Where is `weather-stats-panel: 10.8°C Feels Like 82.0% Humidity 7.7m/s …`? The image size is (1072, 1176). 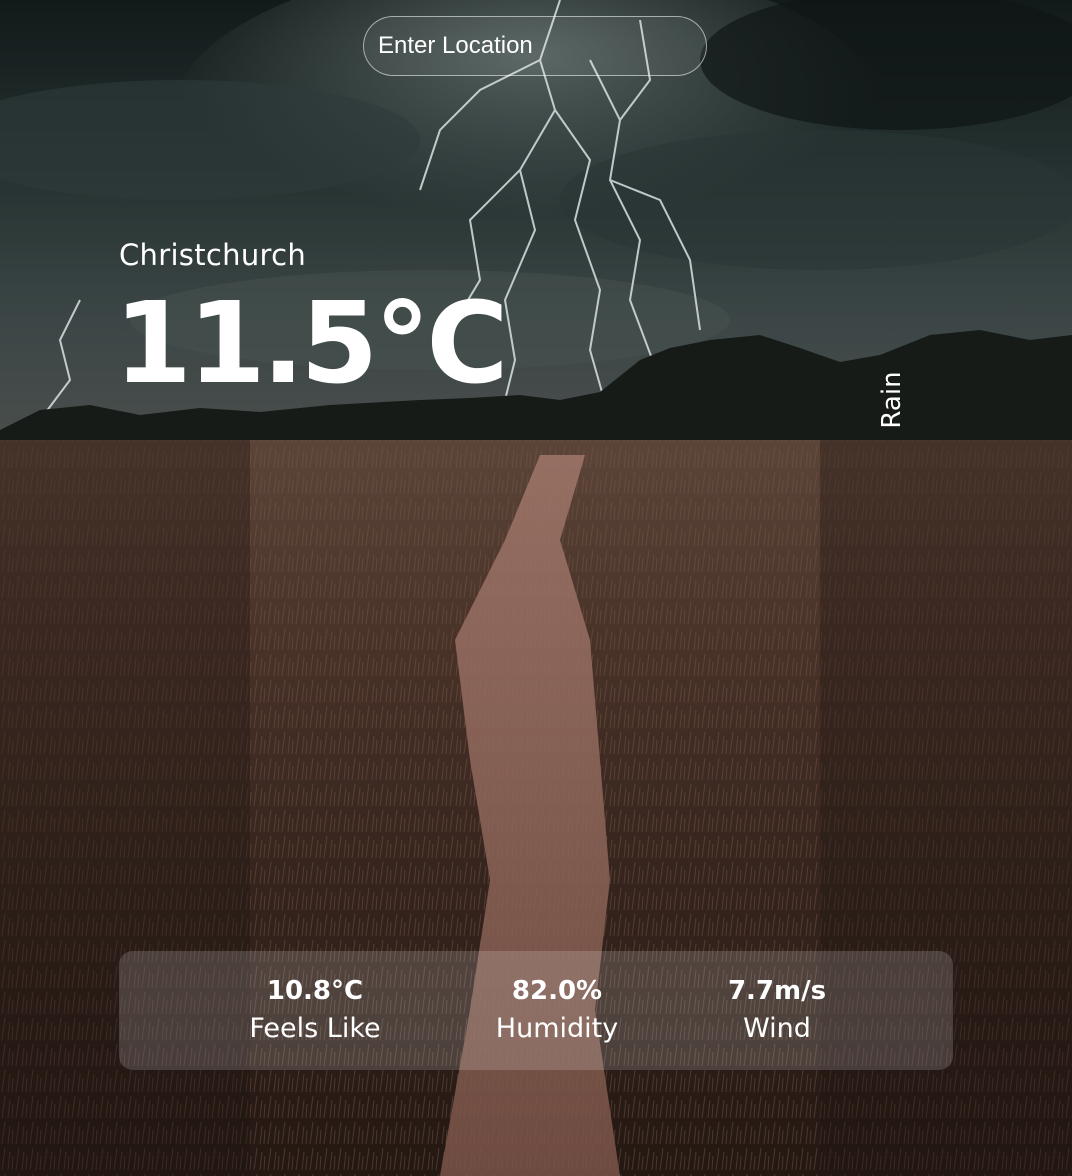 weather-stats-panel: 10.8°C Feels Like 82.0% Humidity 7.7m/s … is located at coordinates (536, 1010).